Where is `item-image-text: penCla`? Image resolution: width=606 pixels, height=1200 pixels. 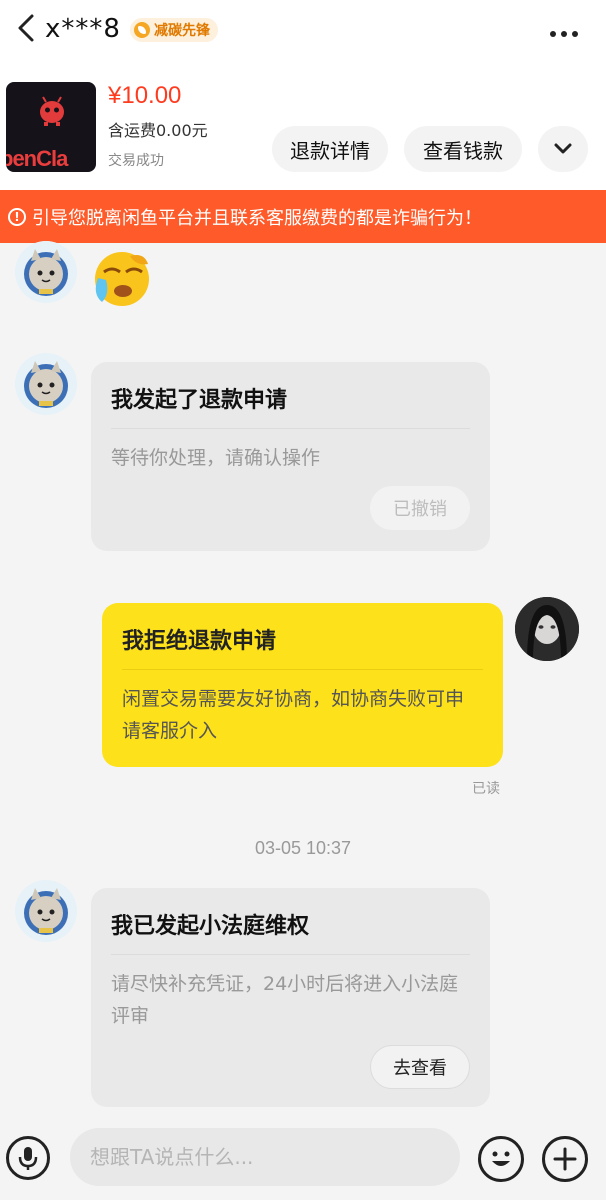 item-image-text: penCla is located at coordinates (37, 158).